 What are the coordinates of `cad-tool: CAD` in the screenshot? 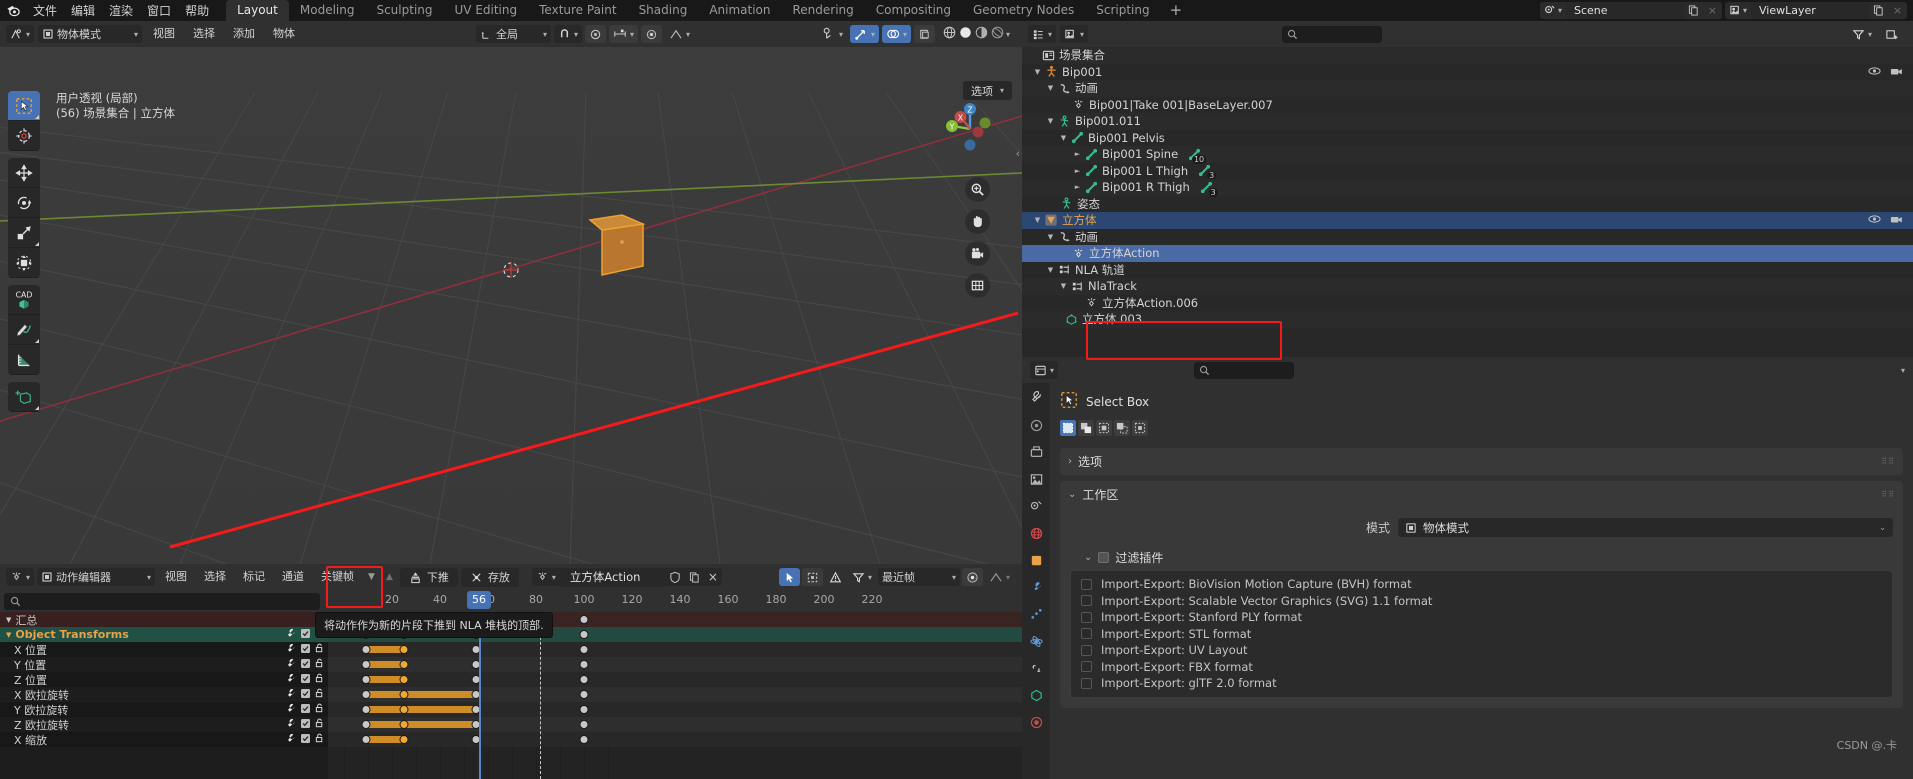 It's located at (24, 300).